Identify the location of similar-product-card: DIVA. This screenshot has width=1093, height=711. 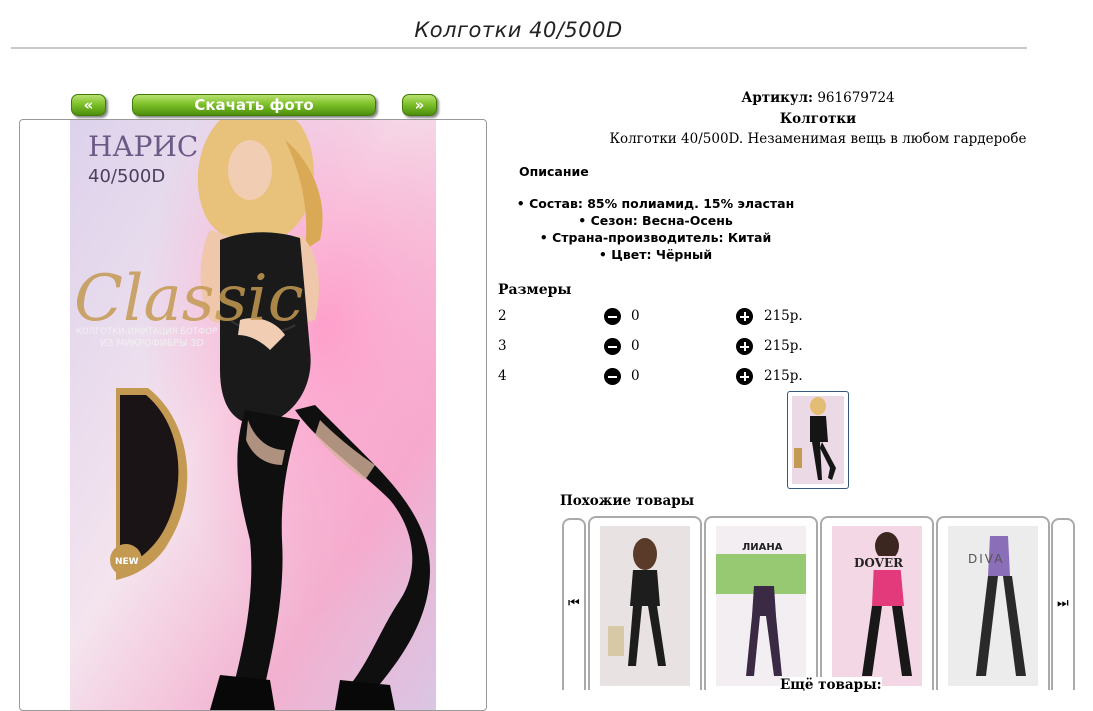
(993, 603).